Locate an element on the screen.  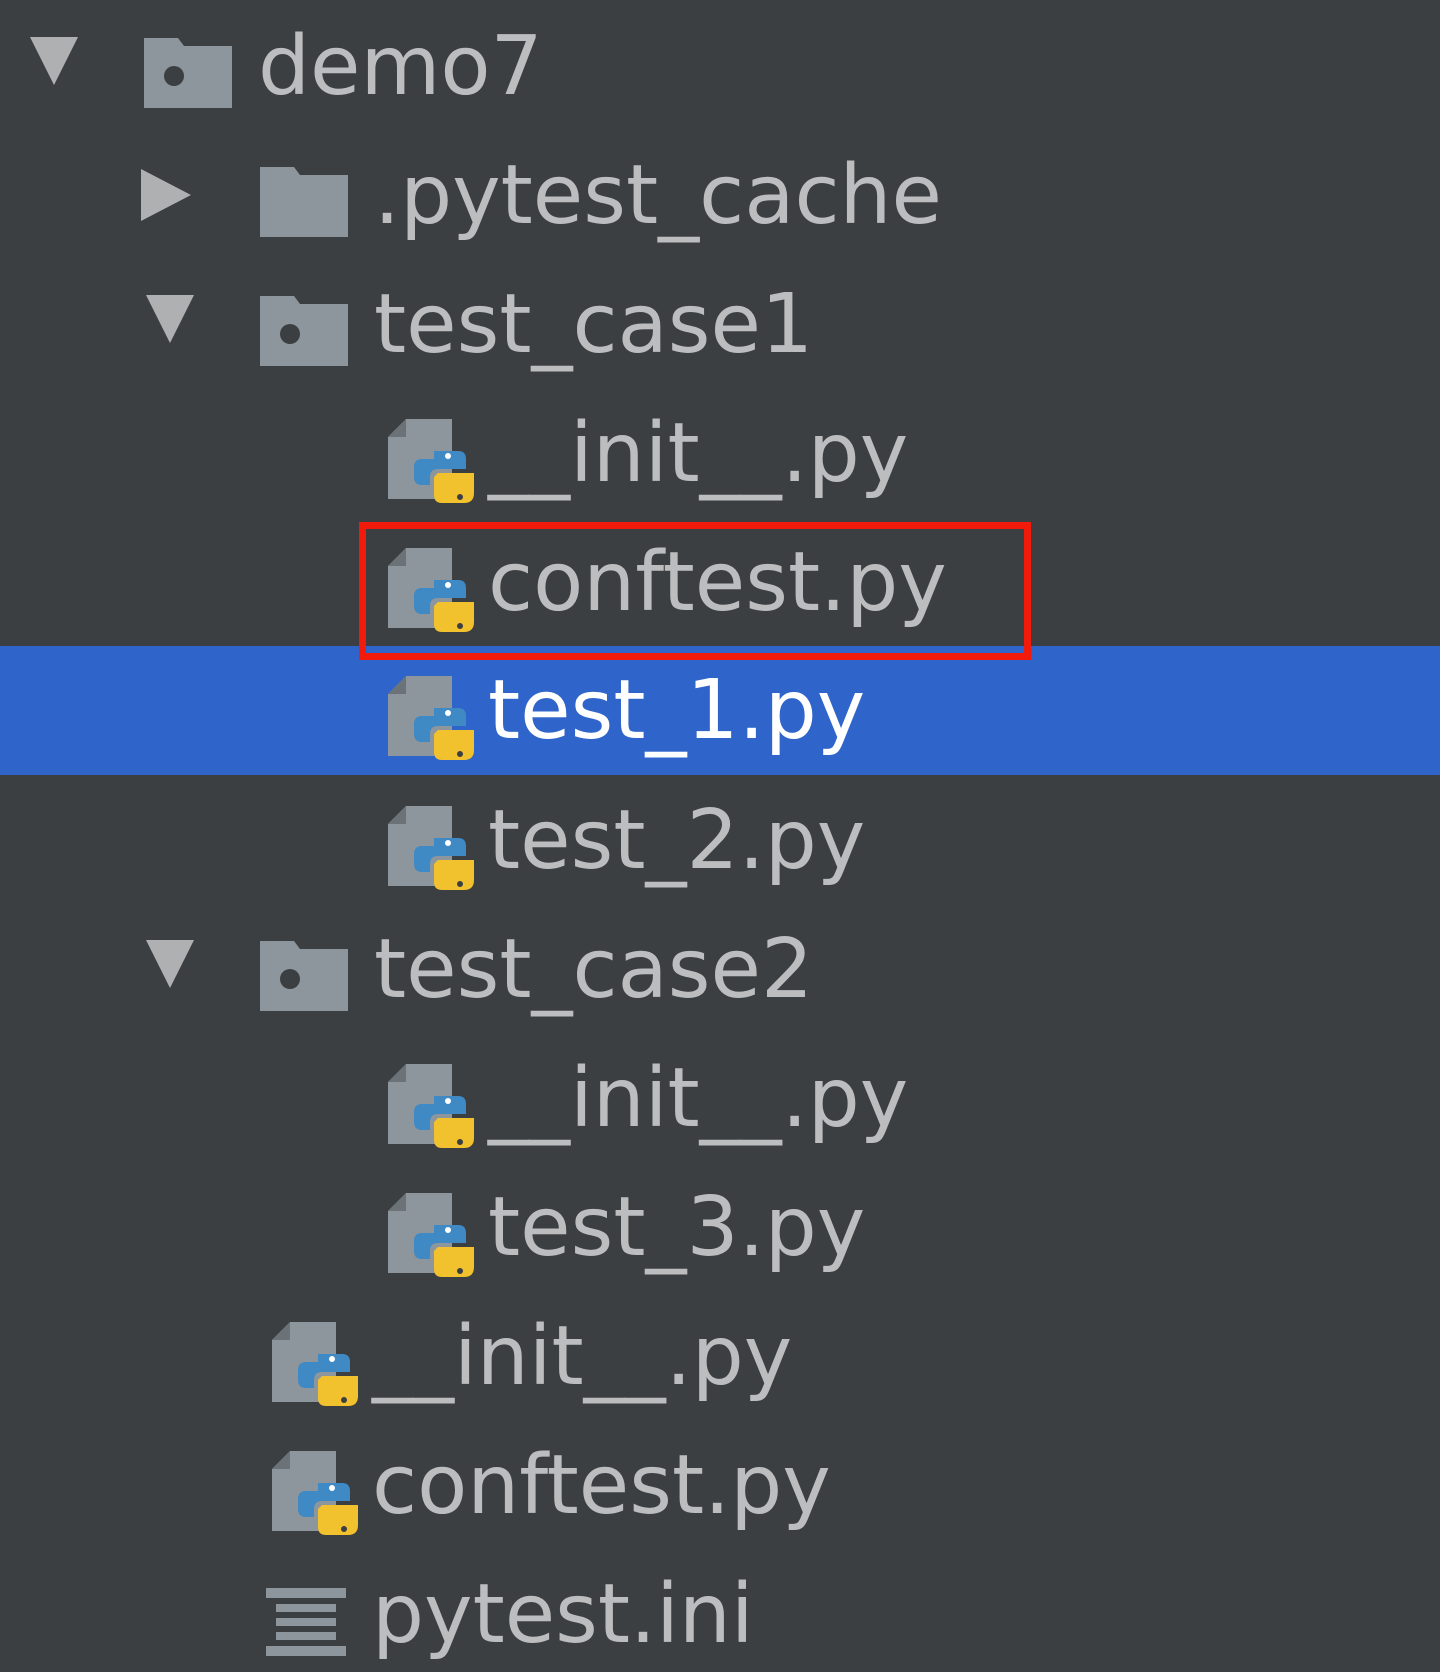
tree-item-label: test_3.py is located at coordinates (677, 1227).